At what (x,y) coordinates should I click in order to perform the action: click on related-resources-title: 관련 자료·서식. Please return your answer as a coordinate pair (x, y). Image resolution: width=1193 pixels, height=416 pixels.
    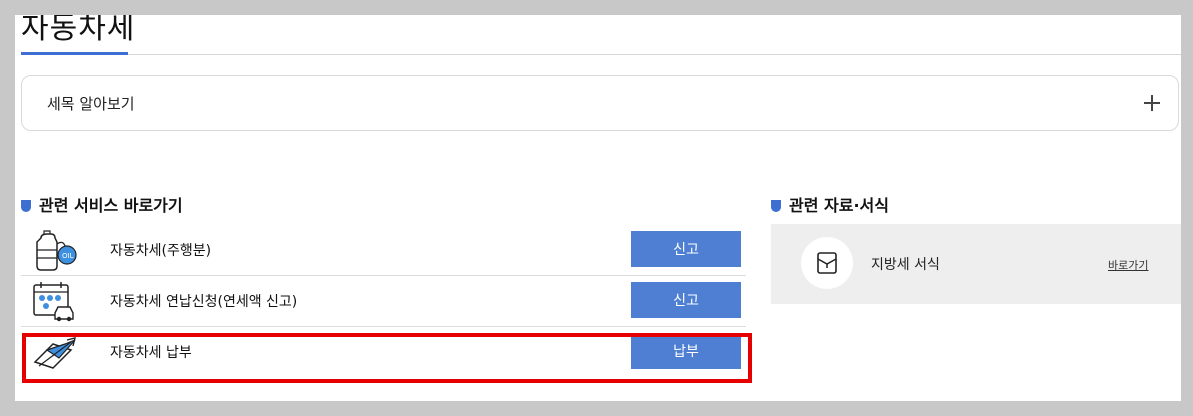
    Looking at the image, I should click on (839, 205).